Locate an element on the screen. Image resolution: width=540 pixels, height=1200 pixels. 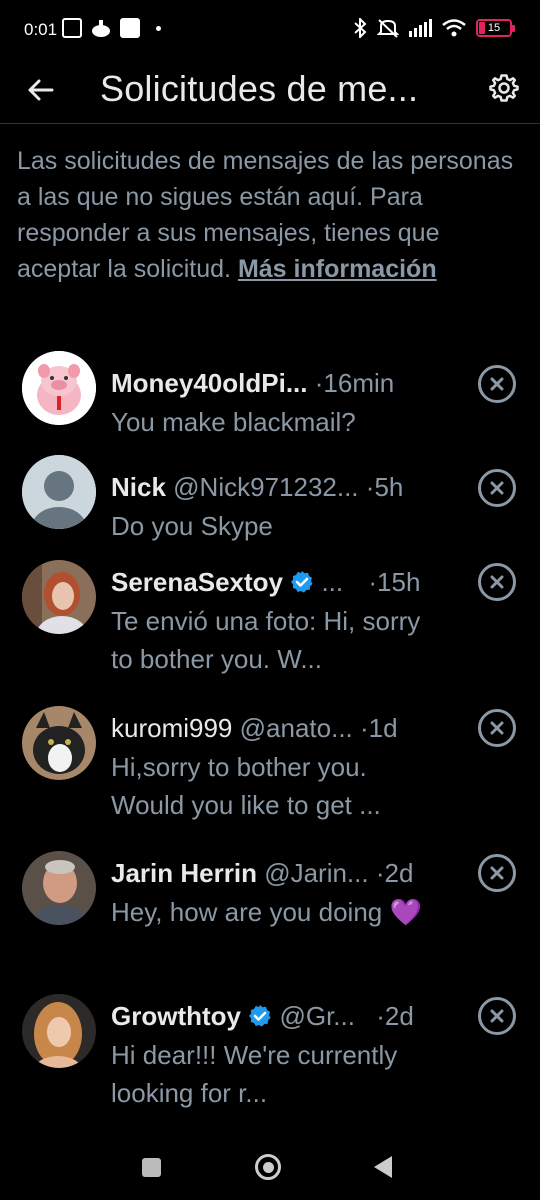
gallery-notification-icon is located at coordinates (72, 28).